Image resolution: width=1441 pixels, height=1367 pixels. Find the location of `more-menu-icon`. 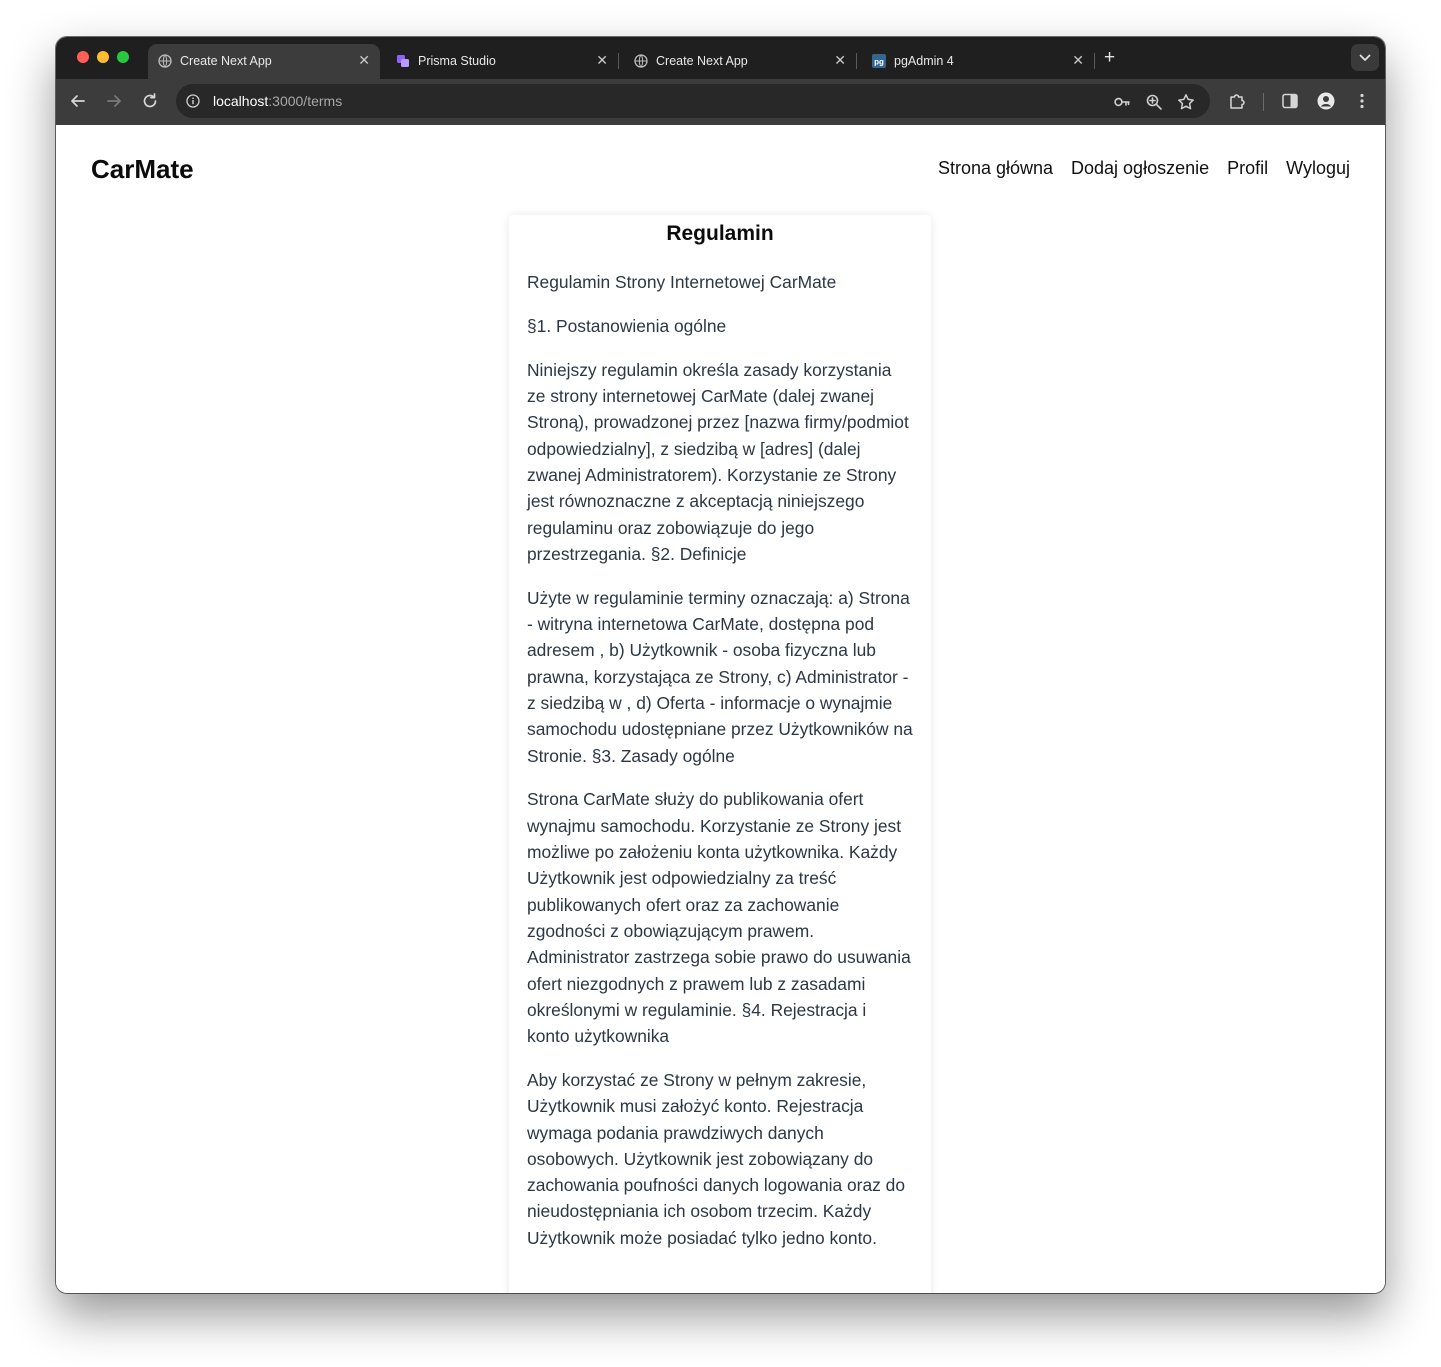

more-menu-icon is located at coordinates (1362, 101).